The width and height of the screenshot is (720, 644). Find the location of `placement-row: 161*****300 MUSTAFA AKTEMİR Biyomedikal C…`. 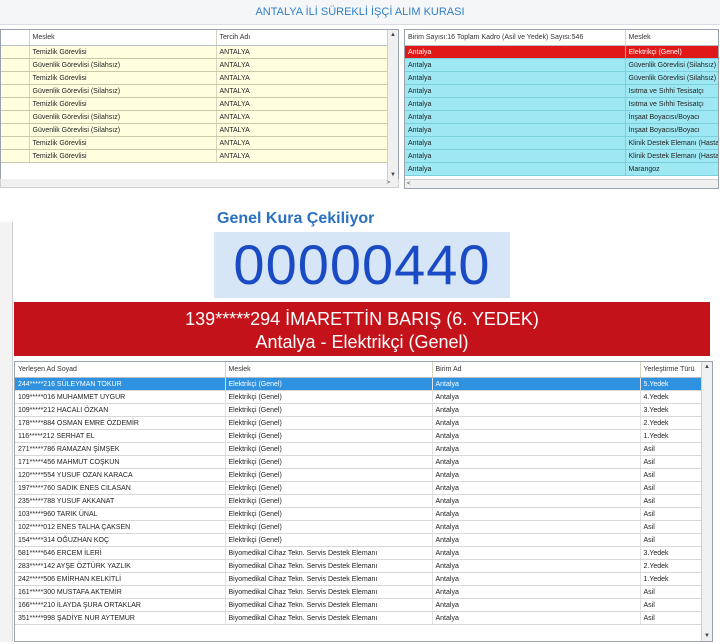

placement-row: 161*****300 MUSTAFA AKTEMİR Biyomedikal C… is located at coordinates (359, 592).